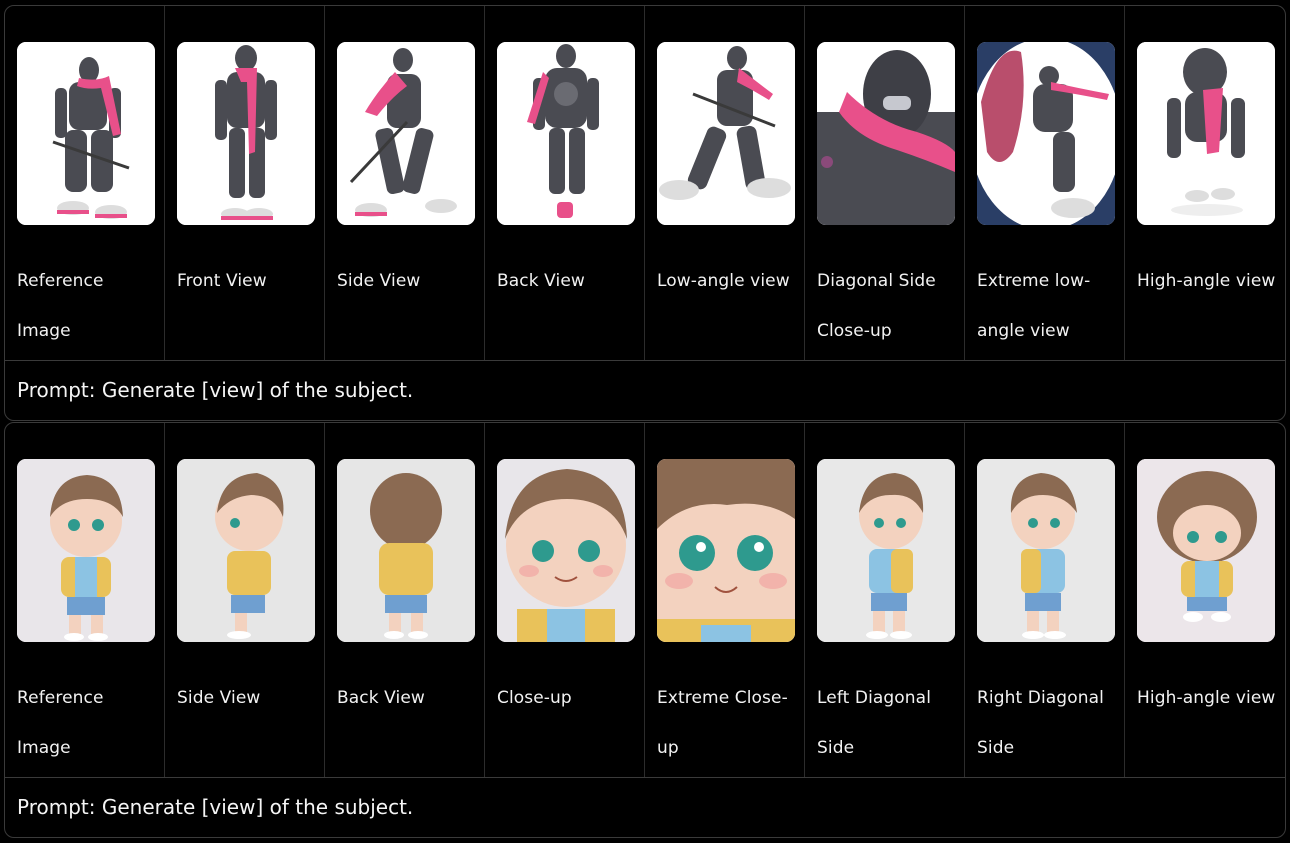 The image size is (1290, 843). What do you see at coordinates (1206, 550) in the screenshot?
I see `chibi-boy-high-angle-image` at bounding box center [1206, 550].